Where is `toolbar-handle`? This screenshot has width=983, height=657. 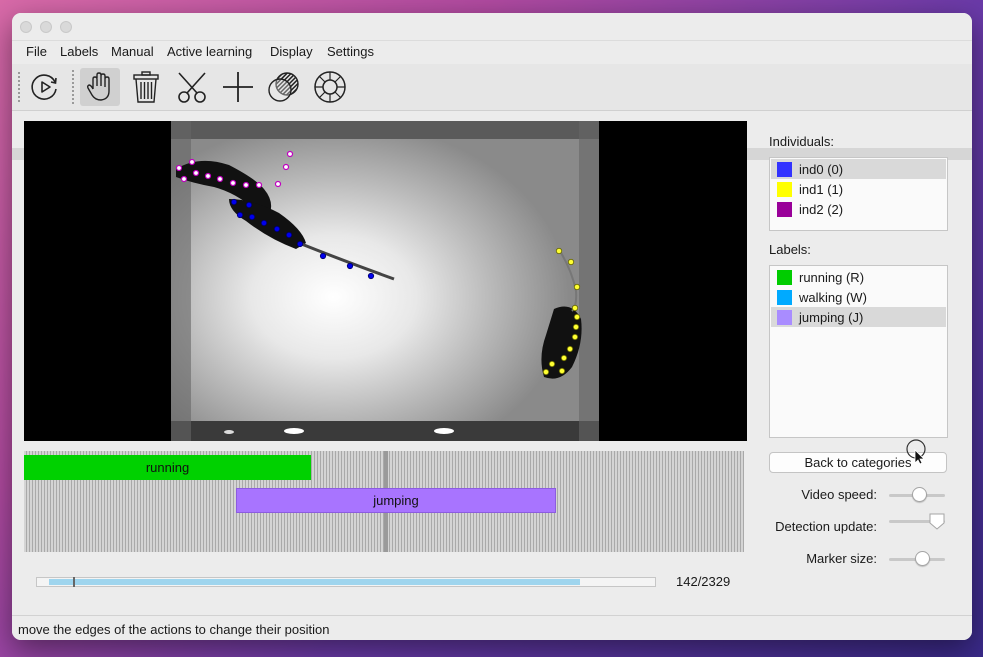 toolbar-handle is located at coordinates (20, 87).